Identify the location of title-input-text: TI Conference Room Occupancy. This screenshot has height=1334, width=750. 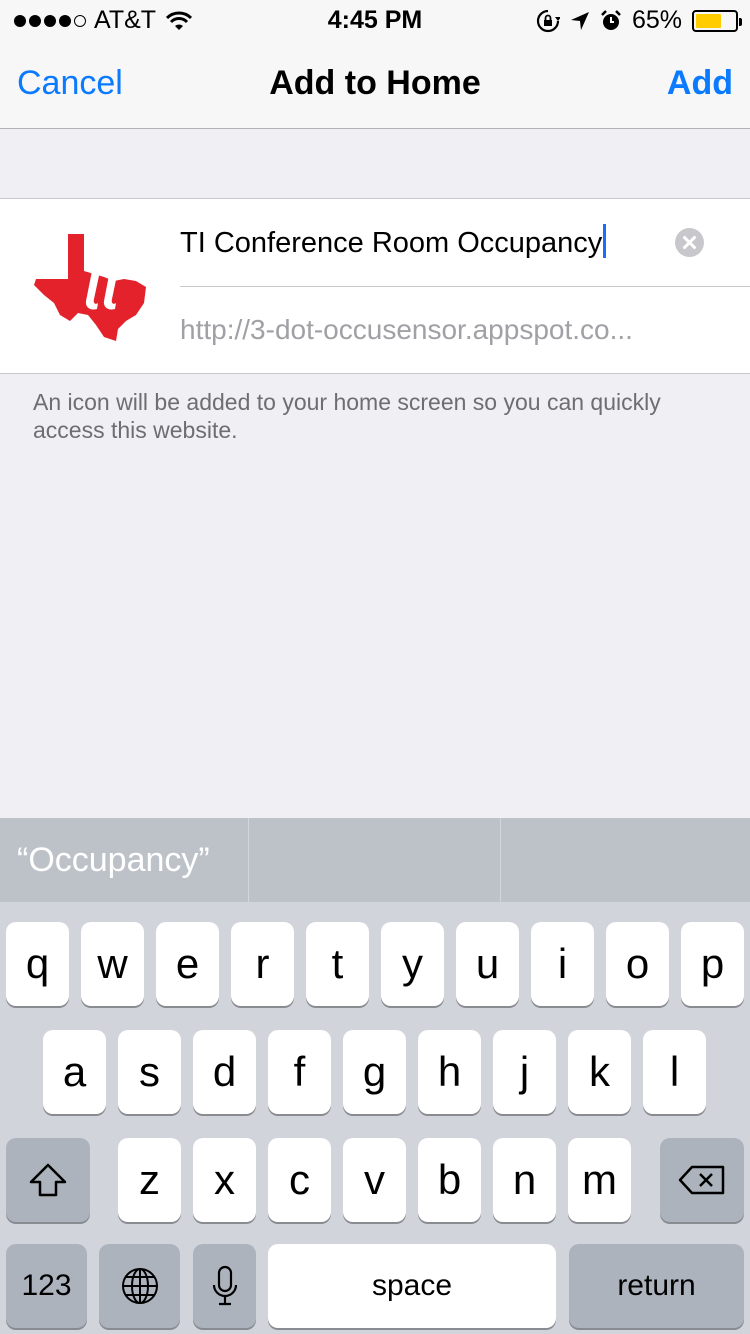
(393, 242).